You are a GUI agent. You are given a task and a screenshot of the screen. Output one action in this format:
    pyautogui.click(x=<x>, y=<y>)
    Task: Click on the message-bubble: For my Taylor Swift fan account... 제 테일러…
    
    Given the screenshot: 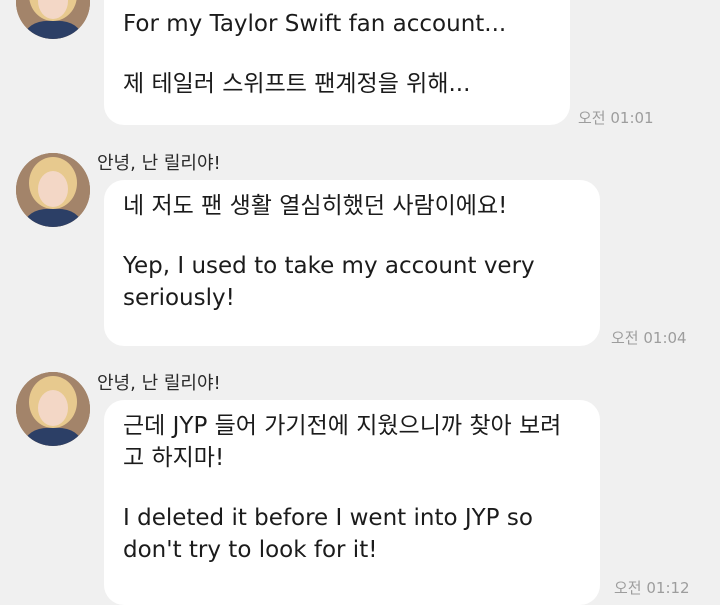 What is the action you would take?
    pyautogui.click(x=337, y=62)
    